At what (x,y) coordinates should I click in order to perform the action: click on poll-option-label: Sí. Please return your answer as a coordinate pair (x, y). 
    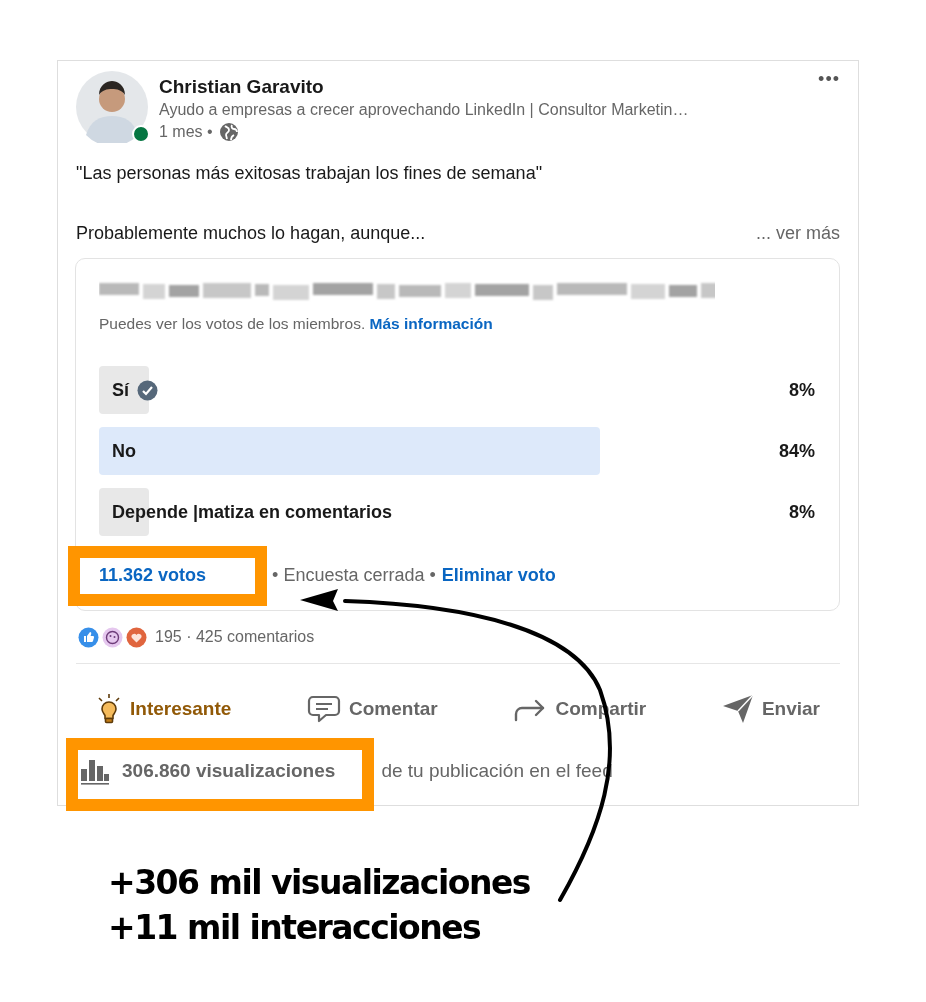
    Looking at the image, I should click on (120, 390).